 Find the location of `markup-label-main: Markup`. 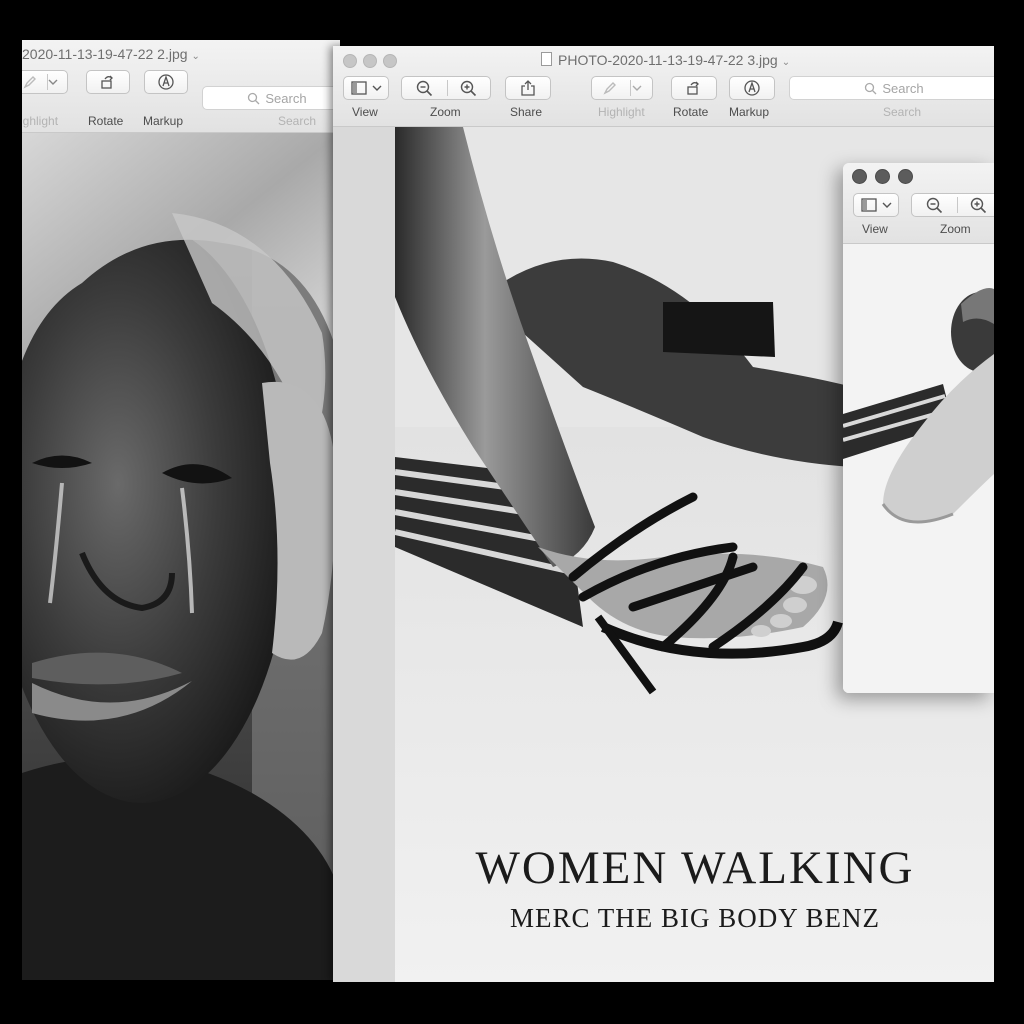

markup-label-main: Markup is located at coordinates (749, 112).